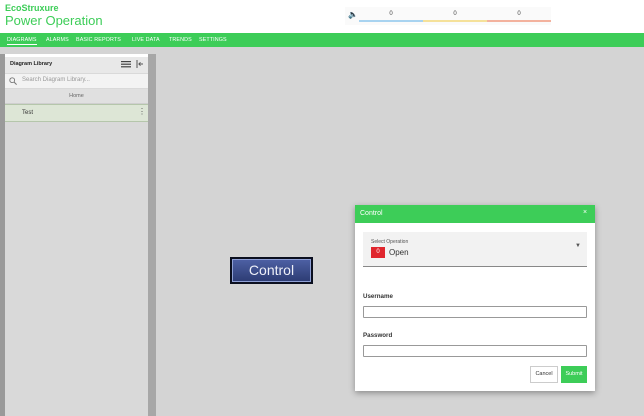 The width and height of the screenshot is (644, 416). What do you see at coordinates (140, 64) in the screenshot?
I see `collapse-panel-icon` at bounding box center [140, 64].